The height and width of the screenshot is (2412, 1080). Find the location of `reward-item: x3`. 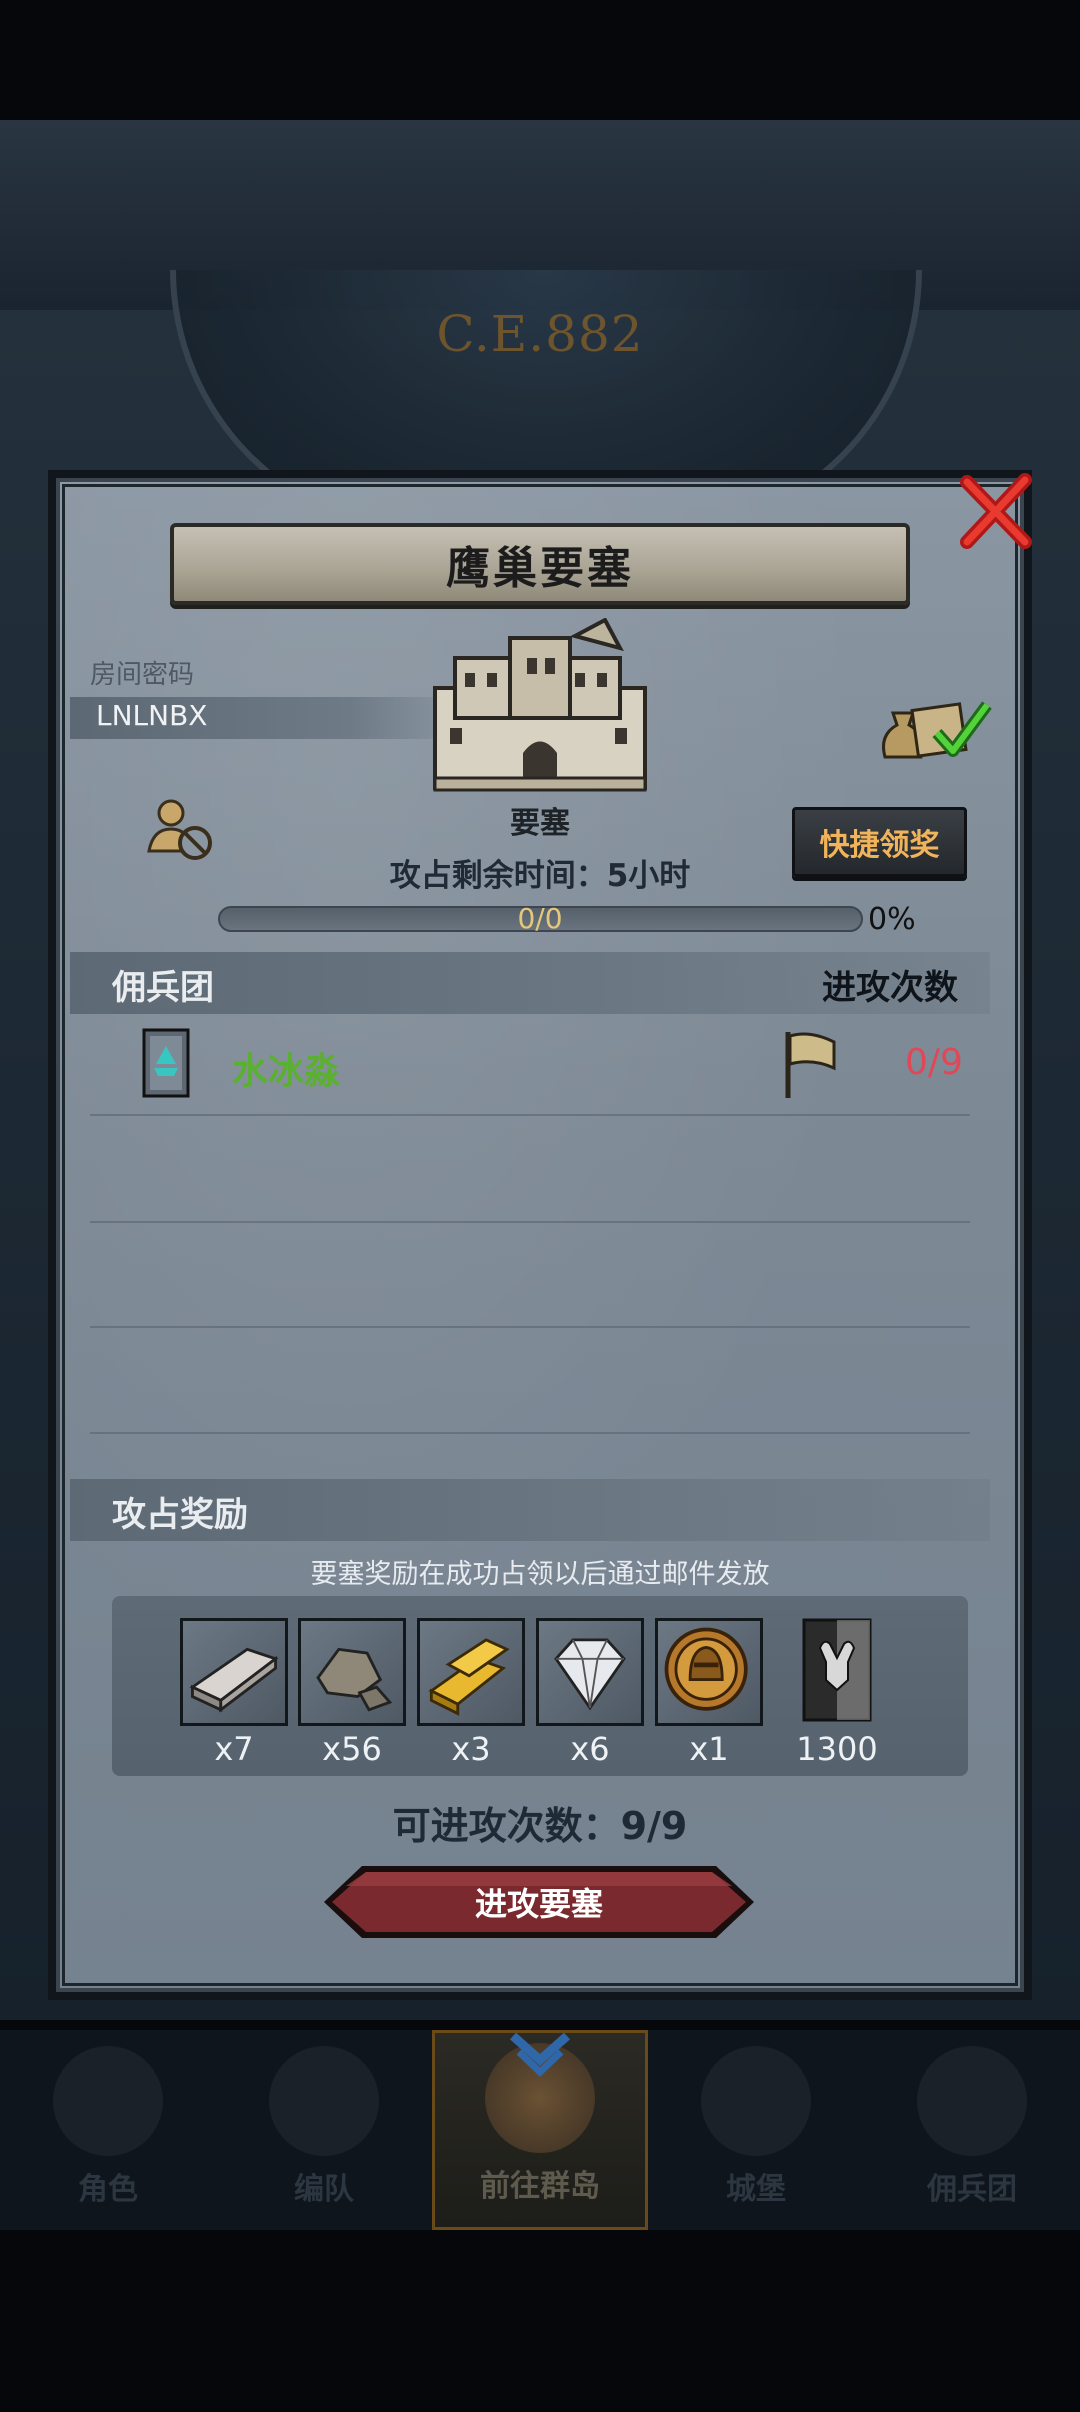

reward-item: x3 is located at coordinates (471, 1693).